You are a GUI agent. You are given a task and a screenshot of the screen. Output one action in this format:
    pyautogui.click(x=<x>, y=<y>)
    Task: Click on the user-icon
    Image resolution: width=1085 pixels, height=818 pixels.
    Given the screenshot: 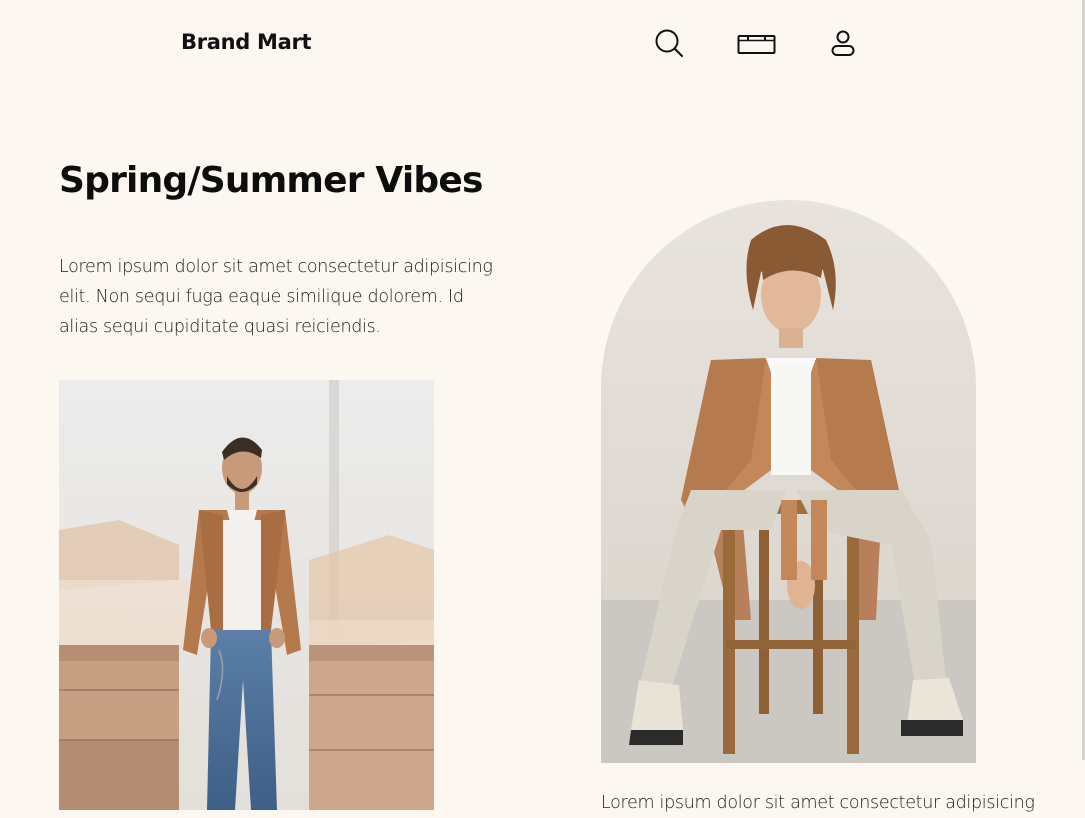 What is the action you would take?
    pyautogui.click(x=844, y=44)
    